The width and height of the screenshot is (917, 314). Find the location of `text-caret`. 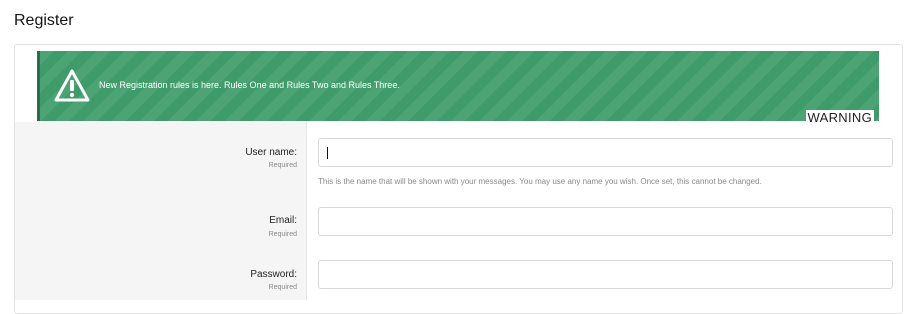

text-caret is located at coordinates (327, 153).